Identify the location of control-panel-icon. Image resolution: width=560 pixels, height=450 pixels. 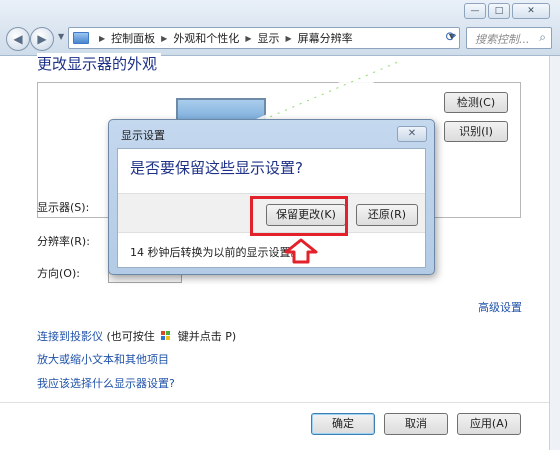
(81, 38).